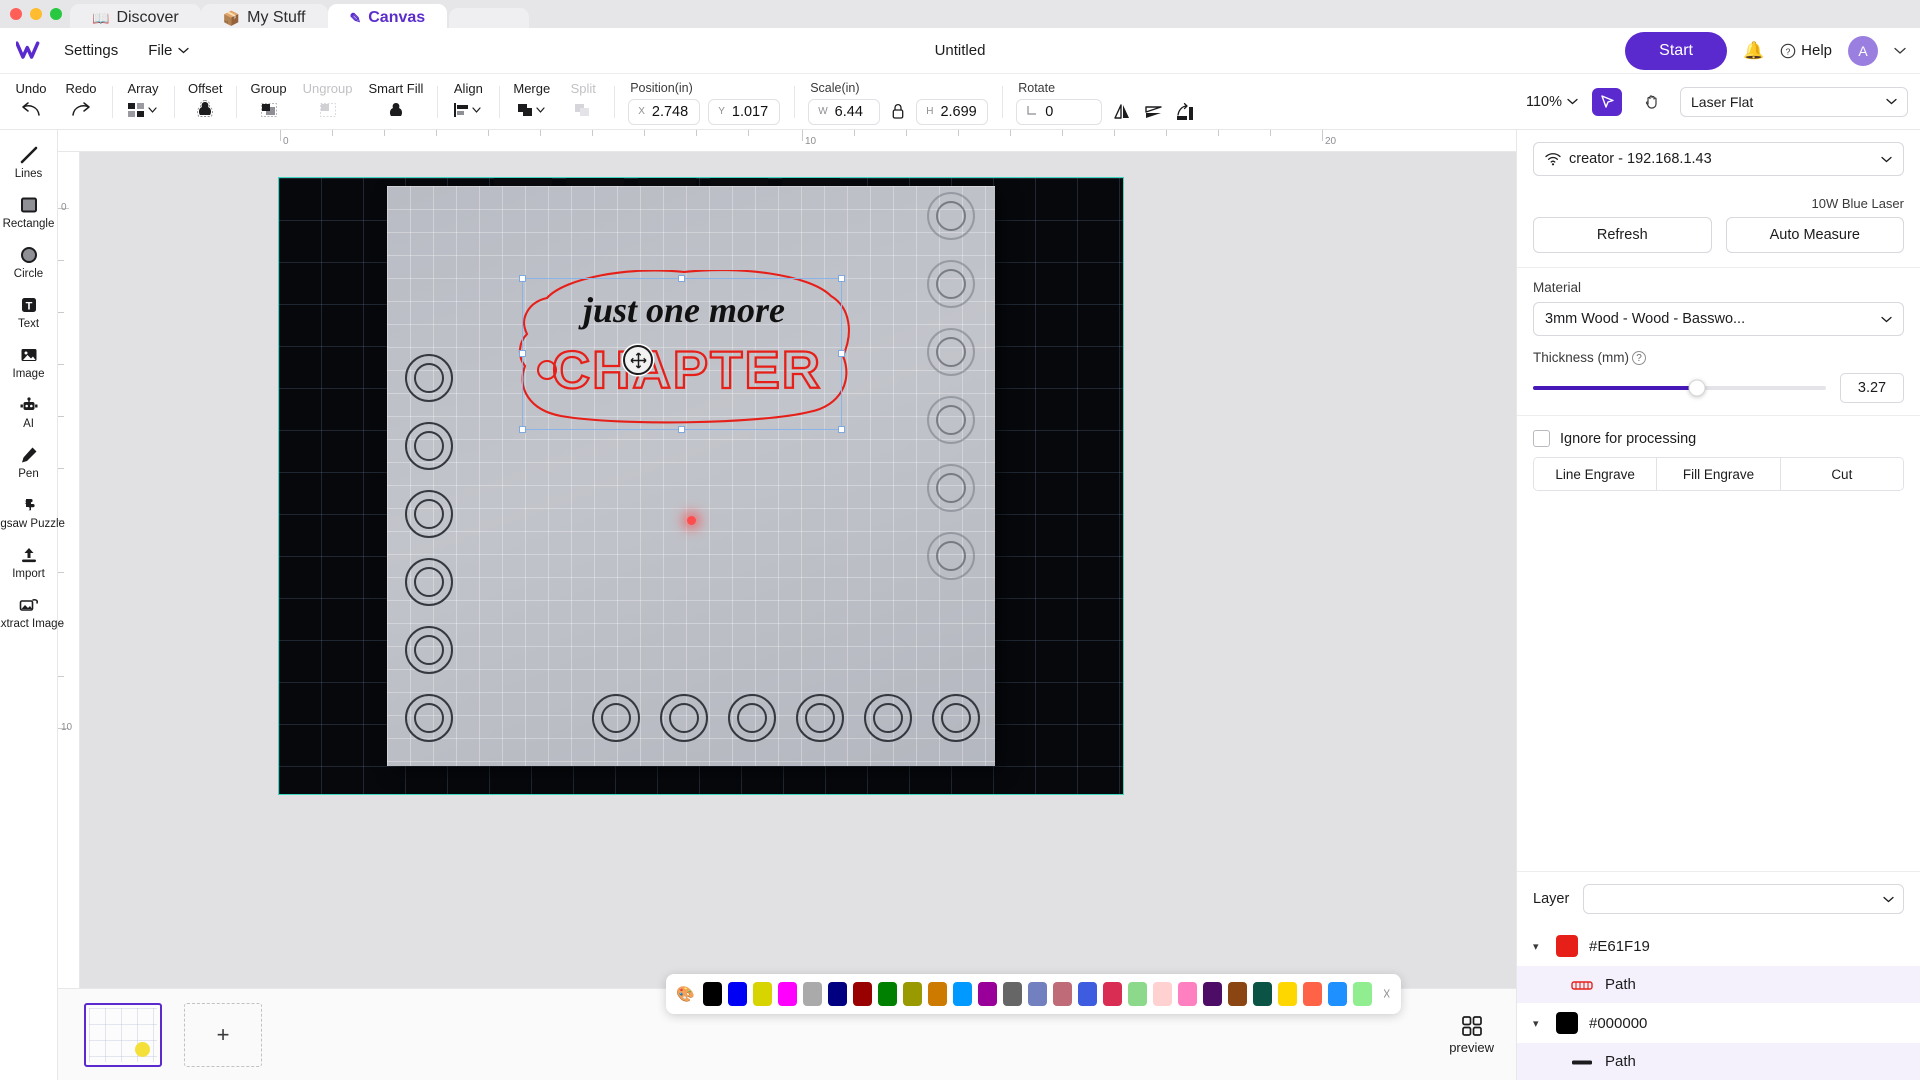 Image resolution: width=1920 pixels, height=1080 pixels. I want to click on position-y-input: Y 1.017, so click(744, 111).